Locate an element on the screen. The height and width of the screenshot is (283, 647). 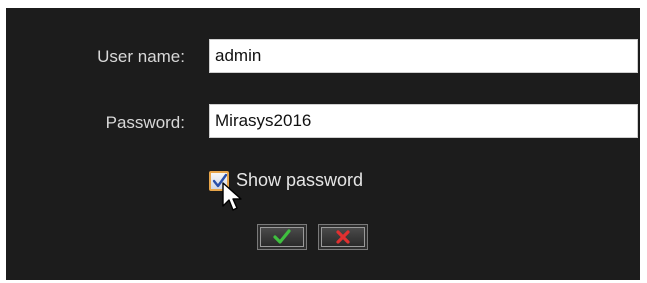
x-icon is located at coordinates (343, 237).